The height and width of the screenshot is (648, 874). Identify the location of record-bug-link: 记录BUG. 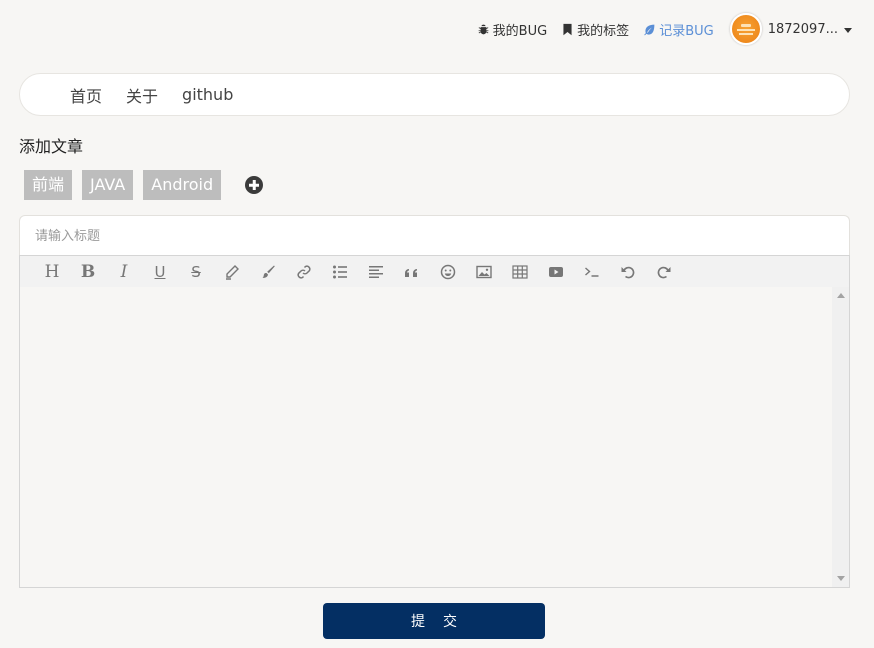
(678, 29).